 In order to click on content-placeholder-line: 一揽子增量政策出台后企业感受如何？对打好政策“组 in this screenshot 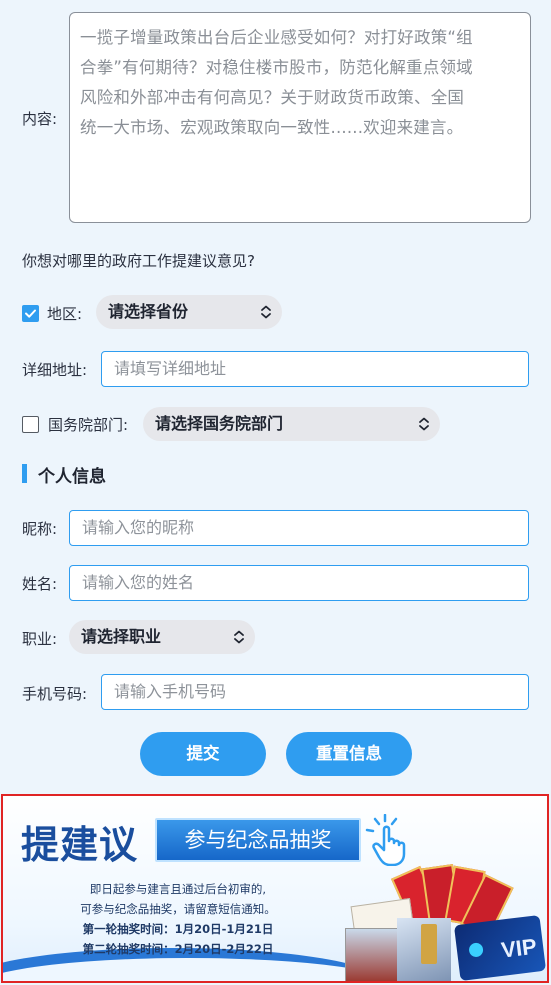, I will do `click(276, 37)`.